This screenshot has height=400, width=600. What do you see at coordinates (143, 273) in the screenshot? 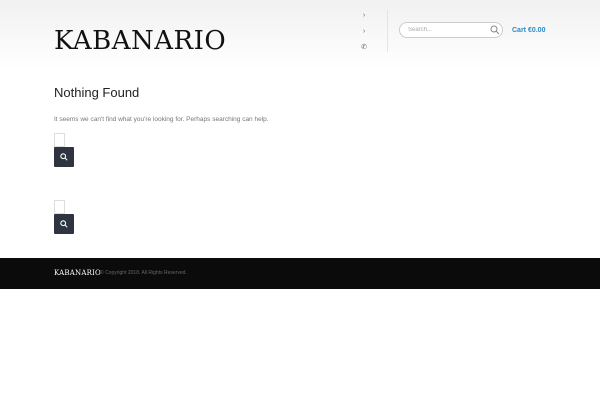
I see `copyright-text: © Copyright 2018. All Rights Reserved.` at bounding box center [143, 273].